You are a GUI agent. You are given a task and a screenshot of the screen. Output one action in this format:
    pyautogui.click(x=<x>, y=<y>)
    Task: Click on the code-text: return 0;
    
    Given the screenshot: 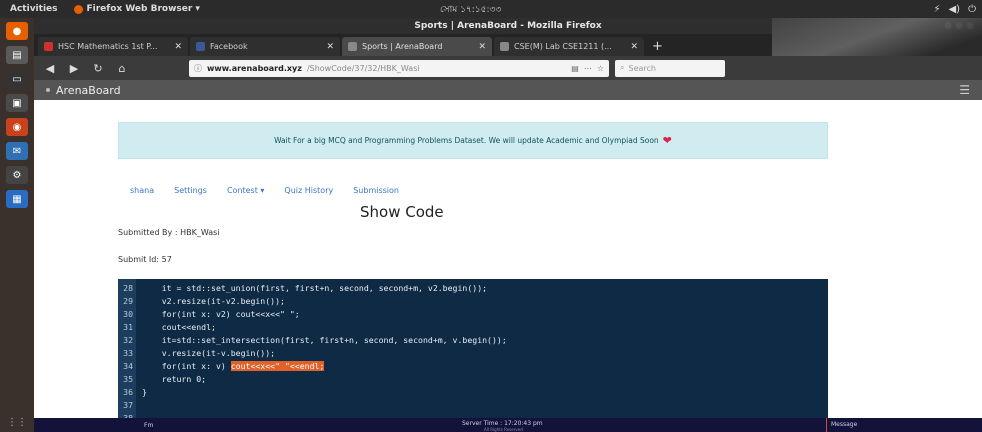 What is the action you would take?
    pyautogui.click(x=174, y=379)
    